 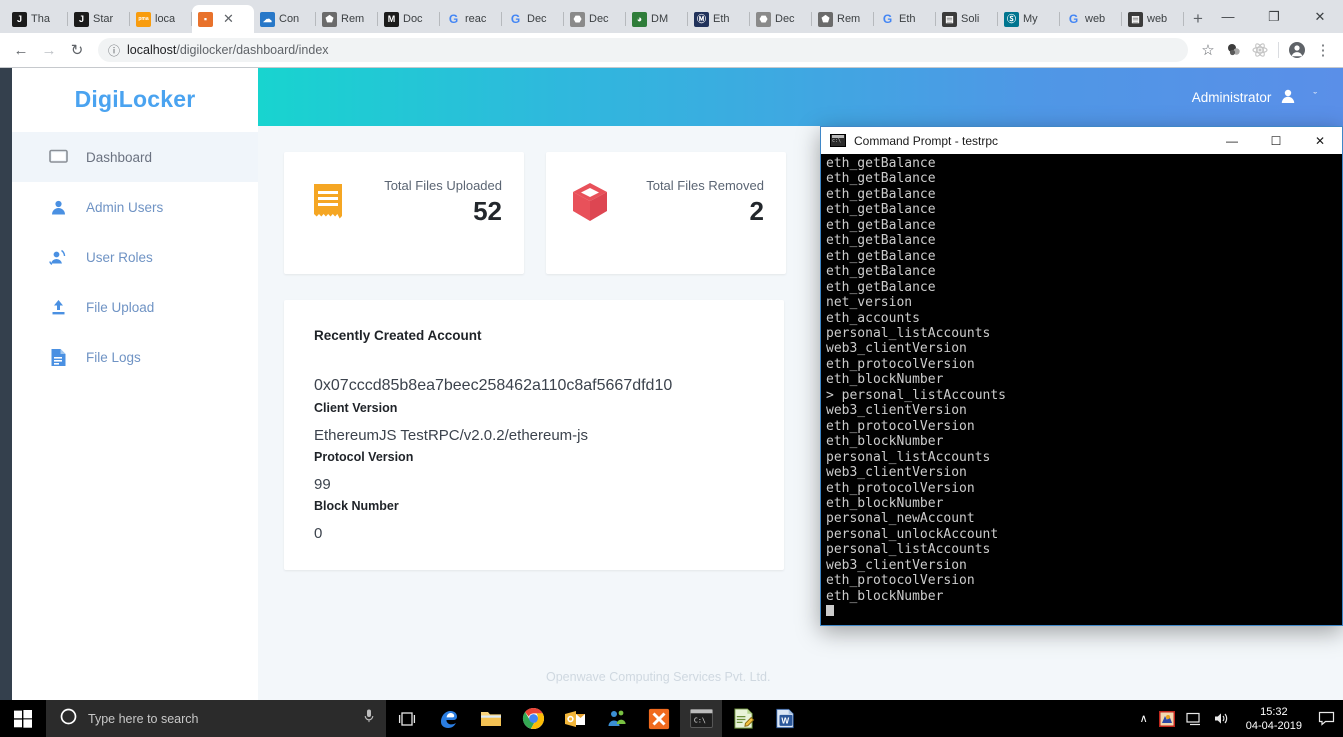 I want to click on sidebar-item-label: Dashboard, so click(x=119, y=157).